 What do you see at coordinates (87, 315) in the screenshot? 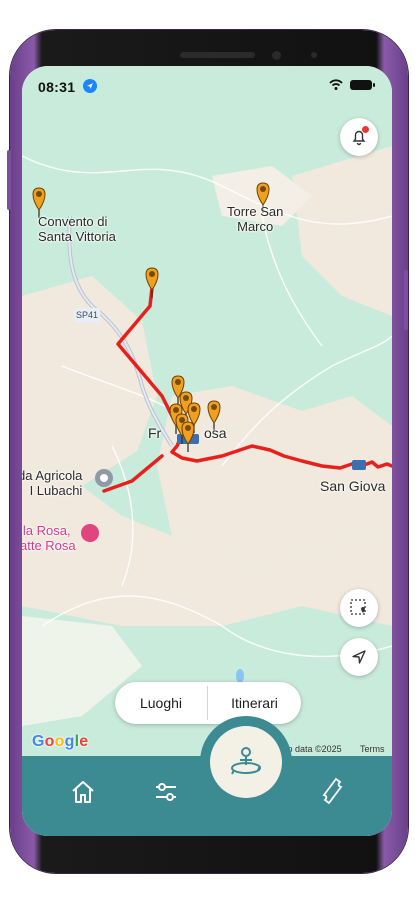
I see `label-sp41: SP41` at bounding box center [87, 315].